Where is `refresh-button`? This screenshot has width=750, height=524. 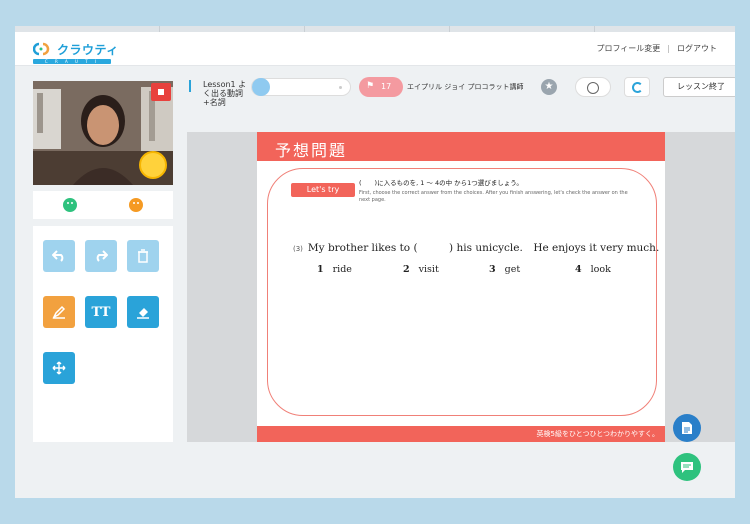
refresh-button is located at coordinates (637, 87).